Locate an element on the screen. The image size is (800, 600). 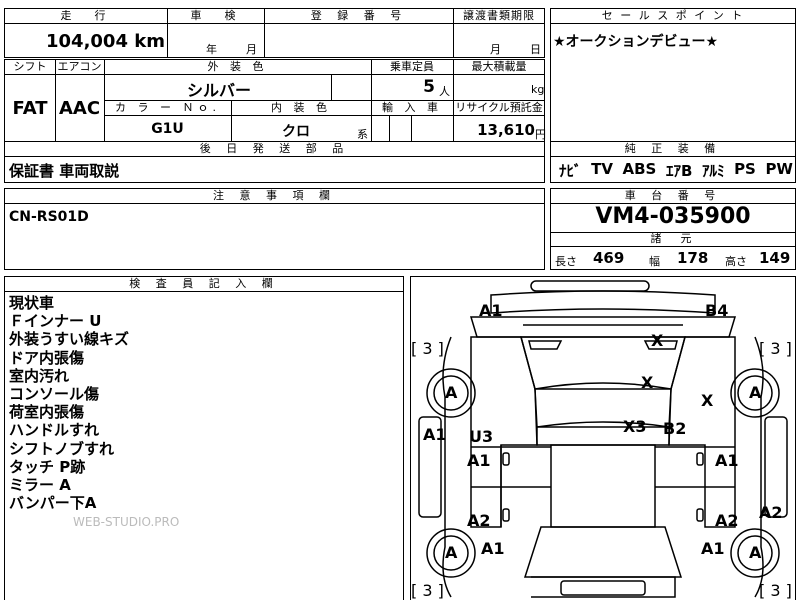
watermark: WEB-STUDIO.PRO is located at coordinates (126, 522).